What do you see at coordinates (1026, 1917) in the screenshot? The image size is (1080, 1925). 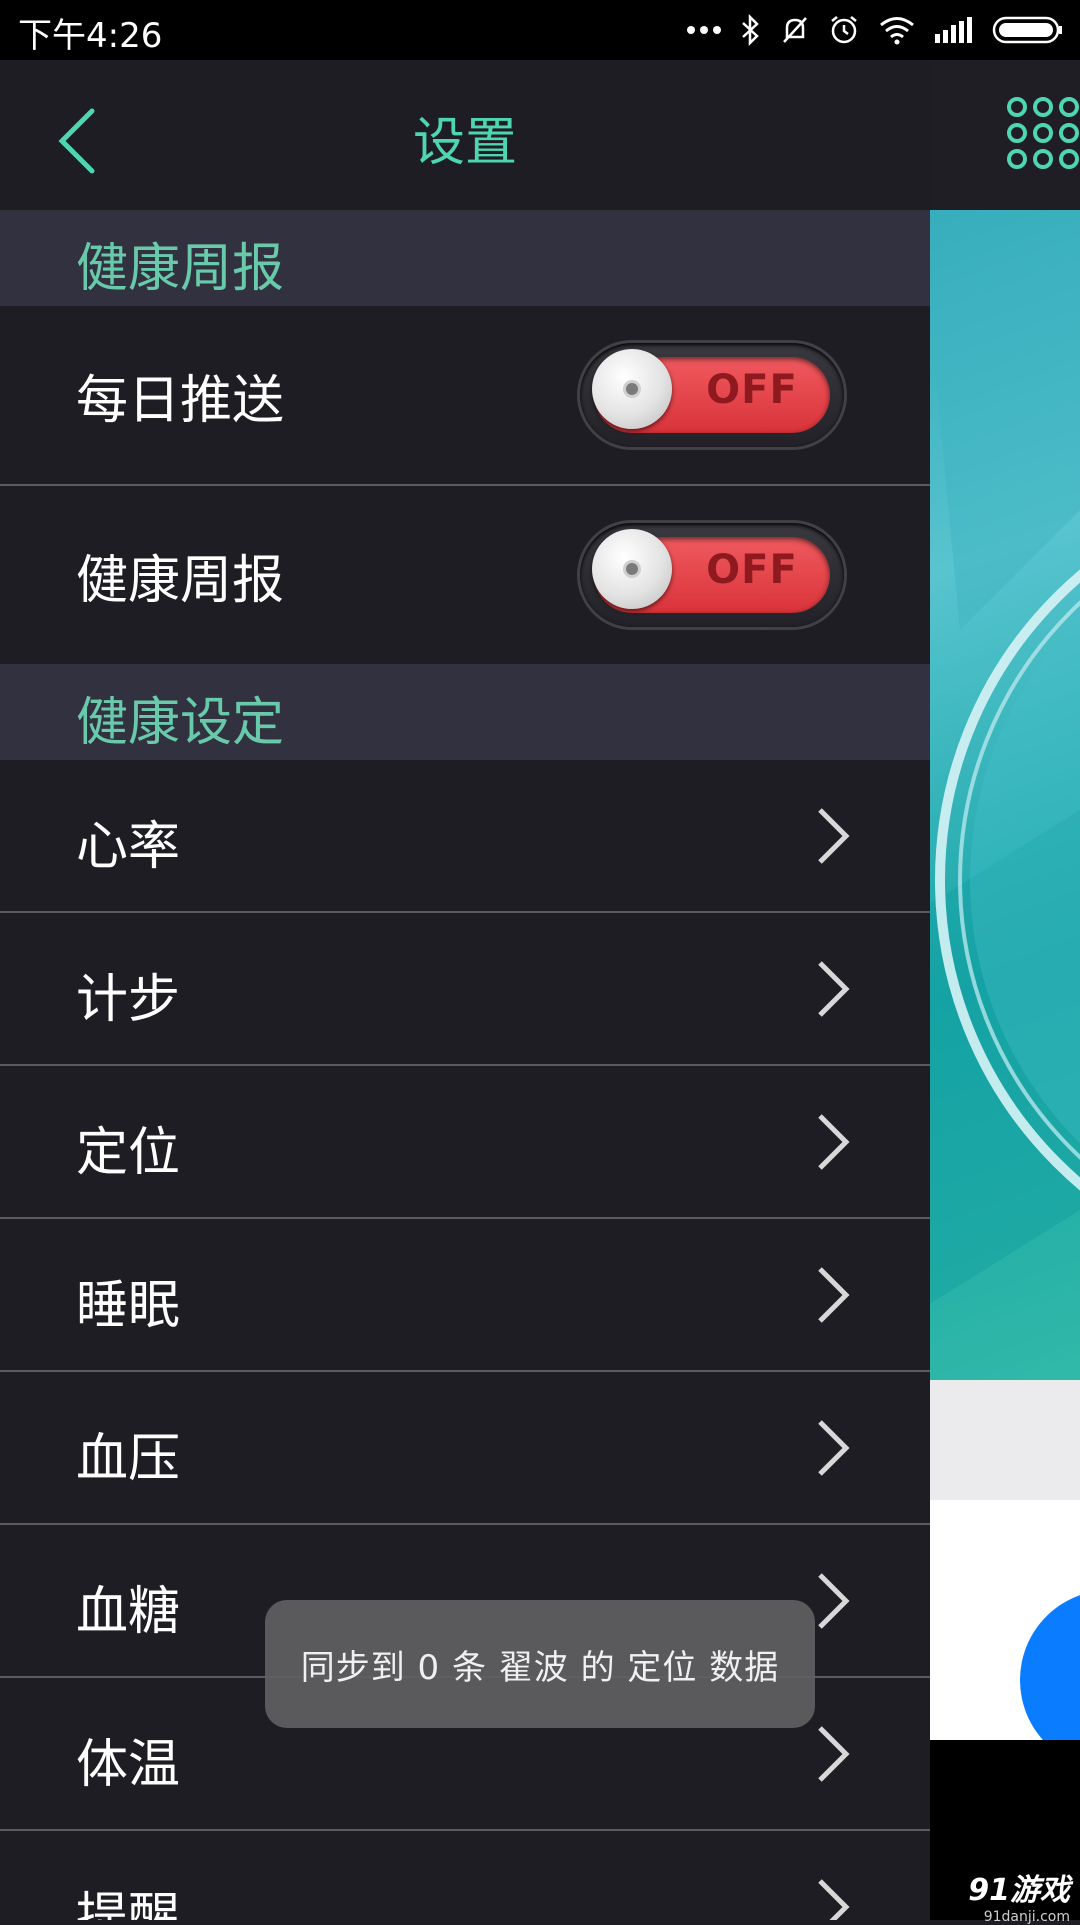 I see `watermark-url: 91danji.com` at bounding box center [1026, 1917].